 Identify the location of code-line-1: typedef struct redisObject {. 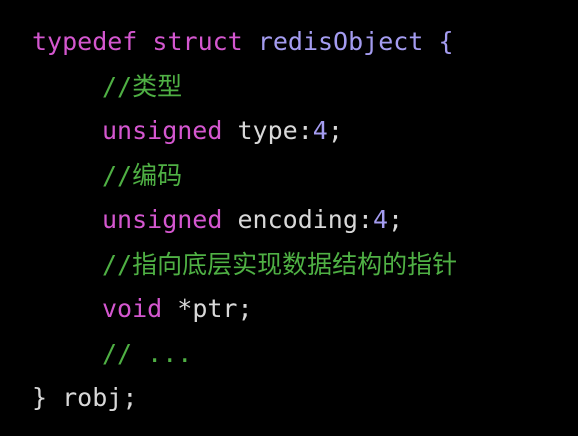
(305, 42).